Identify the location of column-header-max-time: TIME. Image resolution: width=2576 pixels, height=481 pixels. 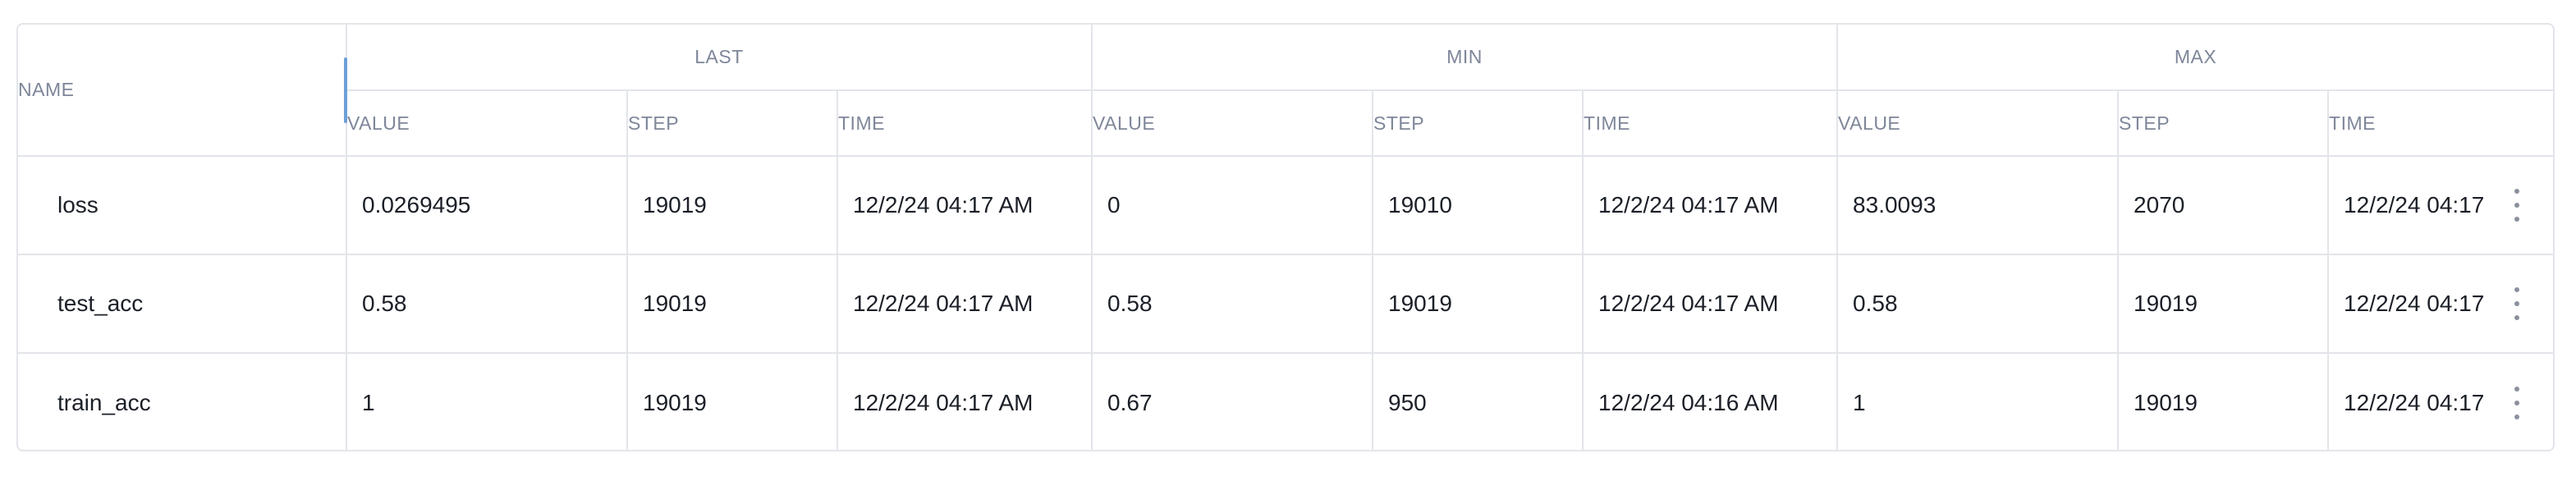
(2440, 123).